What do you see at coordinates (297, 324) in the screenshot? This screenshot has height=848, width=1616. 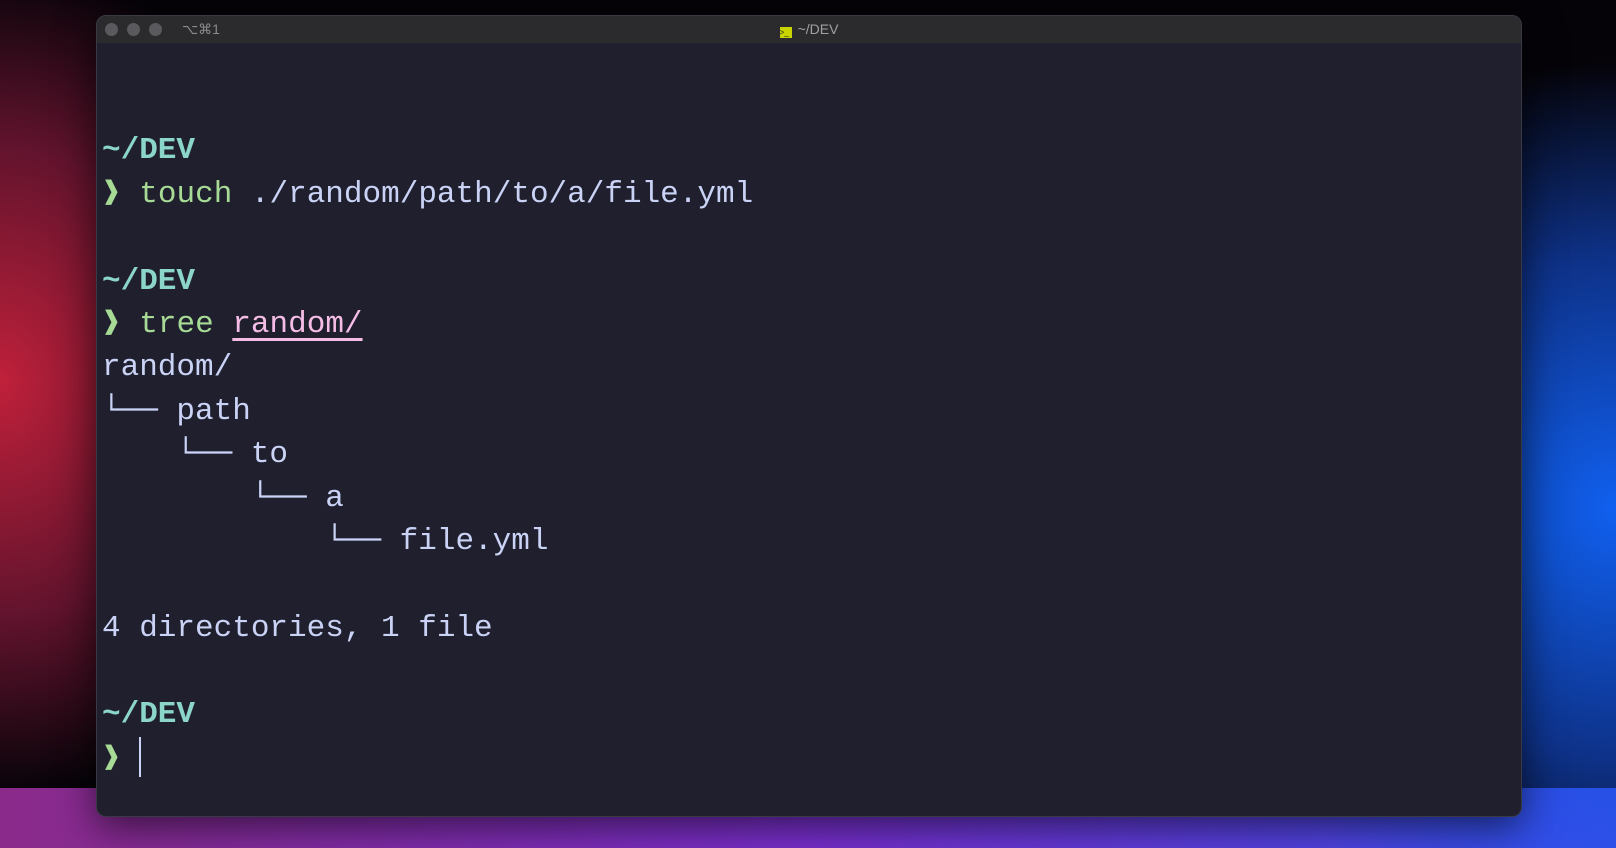 I see `command-path-arg: random/` at bounding box center [297, 324].